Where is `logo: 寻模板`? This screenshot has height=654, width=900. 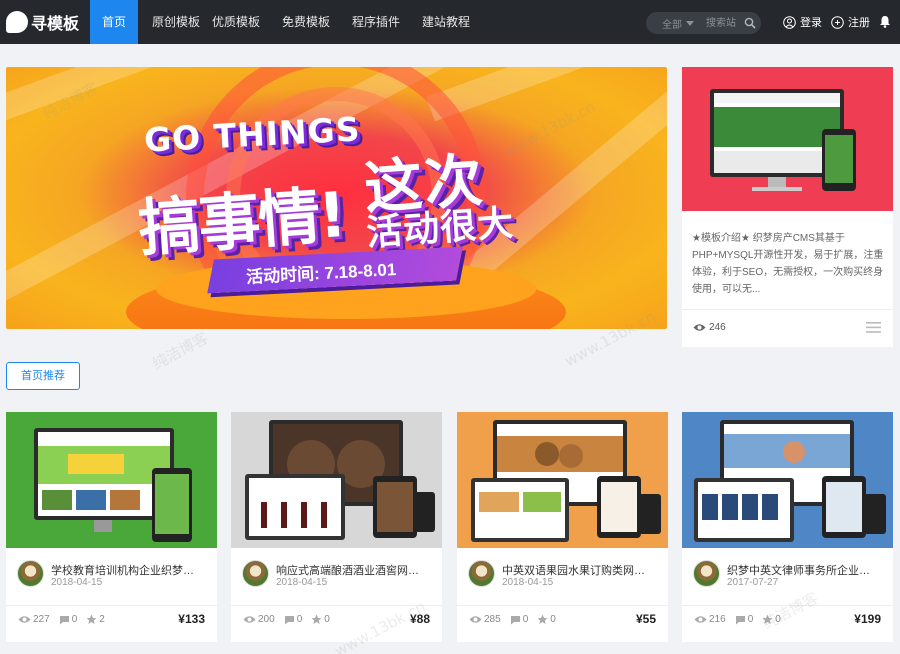 logo: 寻模板 is located at coordinates (42, 22).